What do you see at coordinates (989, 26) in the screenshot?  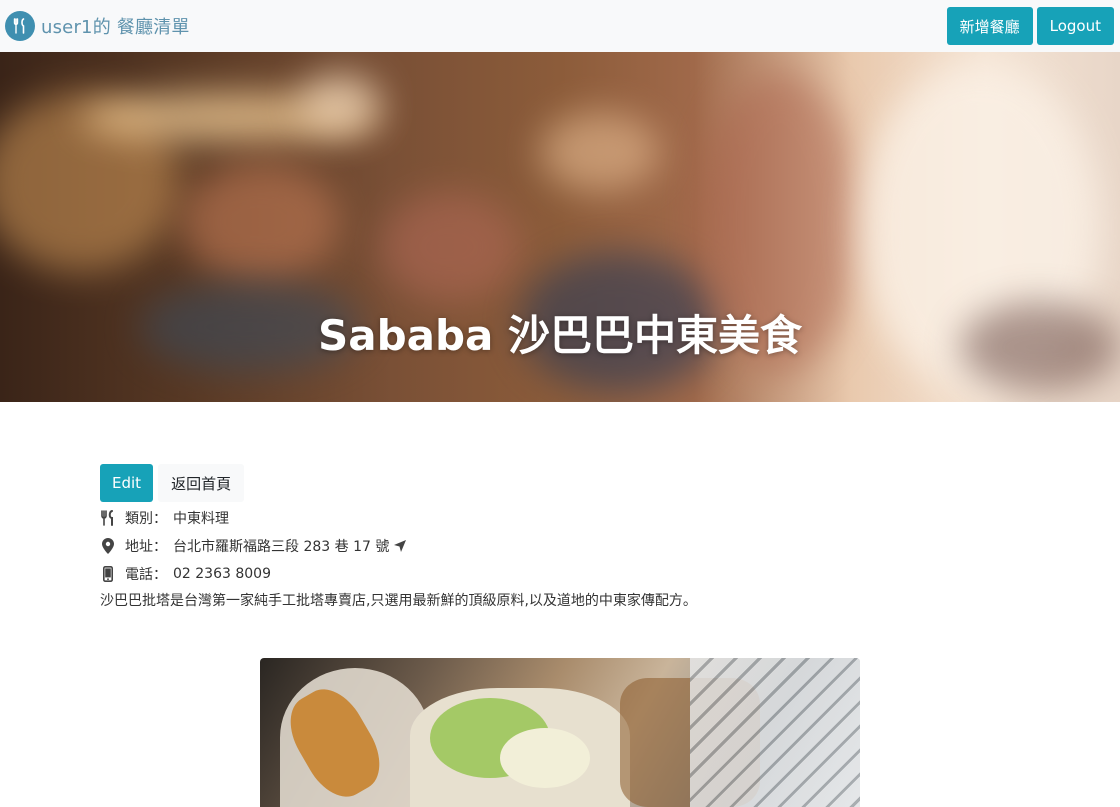 I see `add-restaurant-button: 新增餐廳` at bounding box center [989, 26].